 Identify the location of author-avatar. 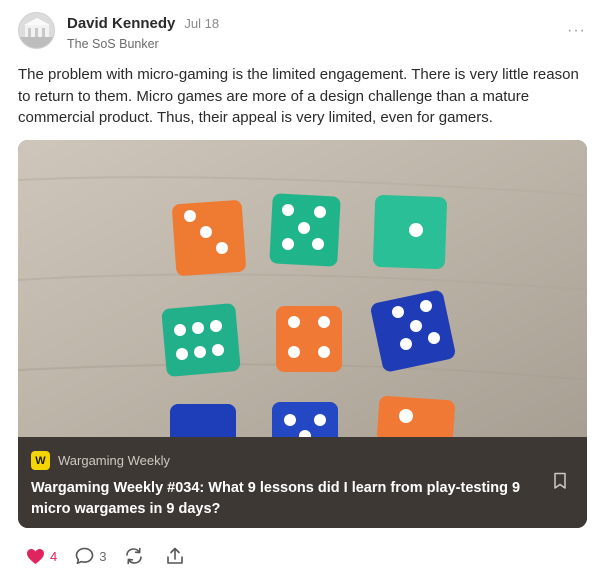
(36, 30).